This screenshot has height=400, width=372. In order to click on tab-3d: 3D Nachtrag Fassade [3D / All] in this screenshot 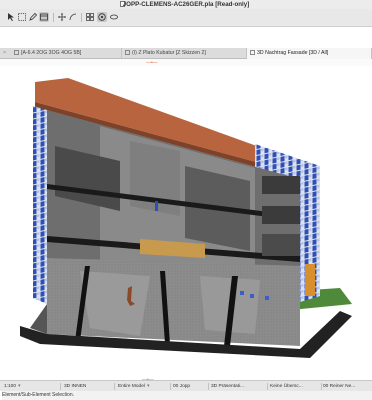, I will do `click(309, 53)`.